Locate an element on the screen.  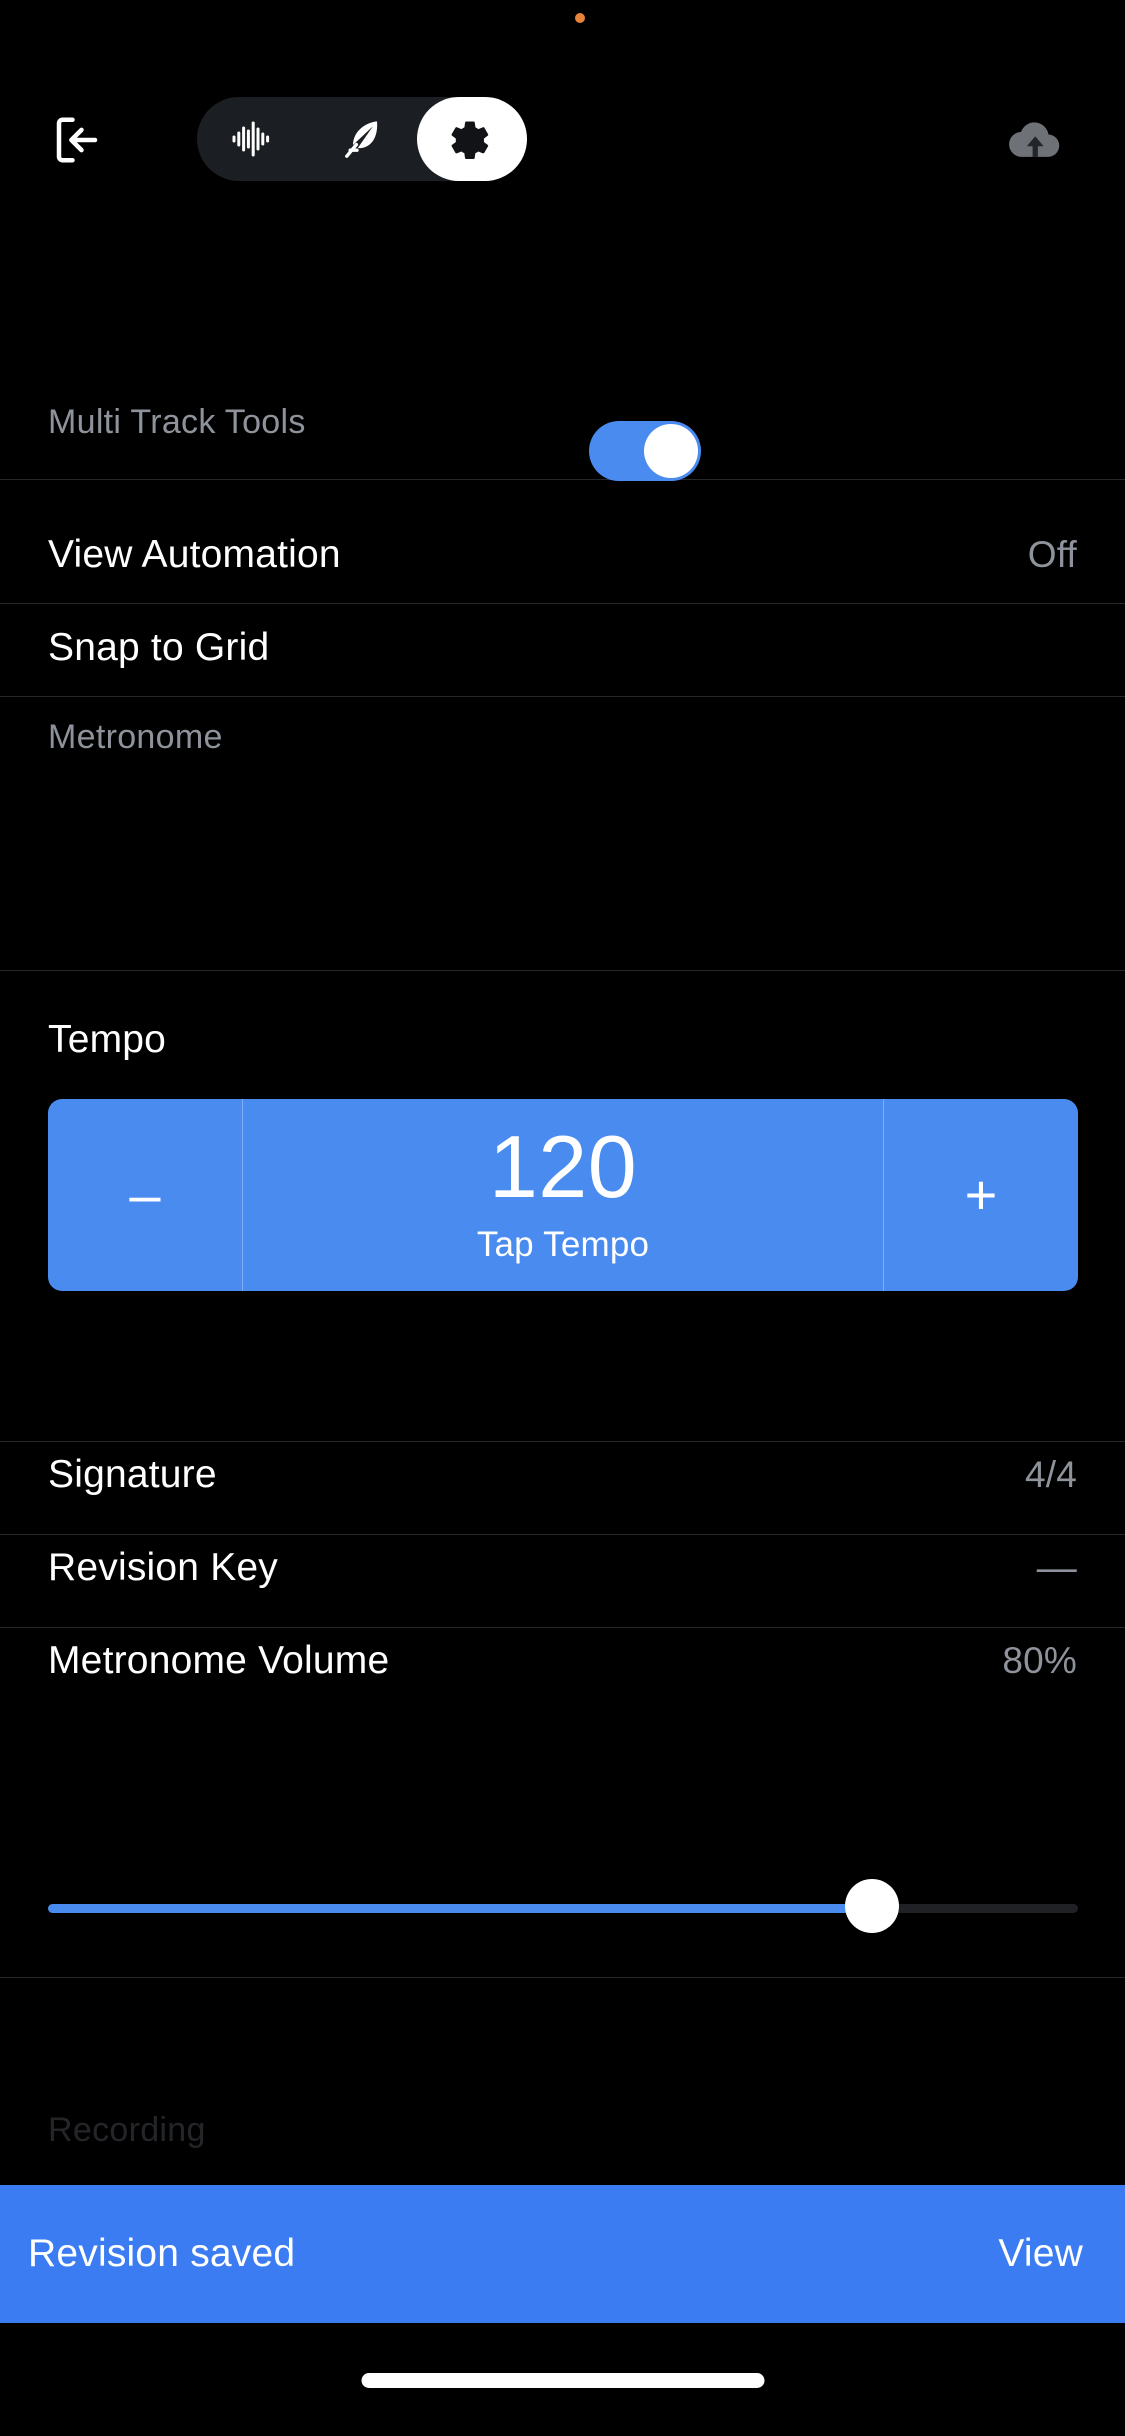
row-snap-to-grid: Snap to Grid is located at coordinates (562, 648).